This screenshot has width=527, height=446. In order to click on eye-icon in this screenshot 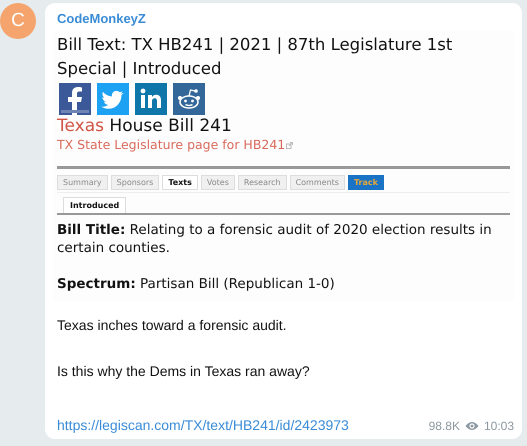, I will do `click(471, 426)`.